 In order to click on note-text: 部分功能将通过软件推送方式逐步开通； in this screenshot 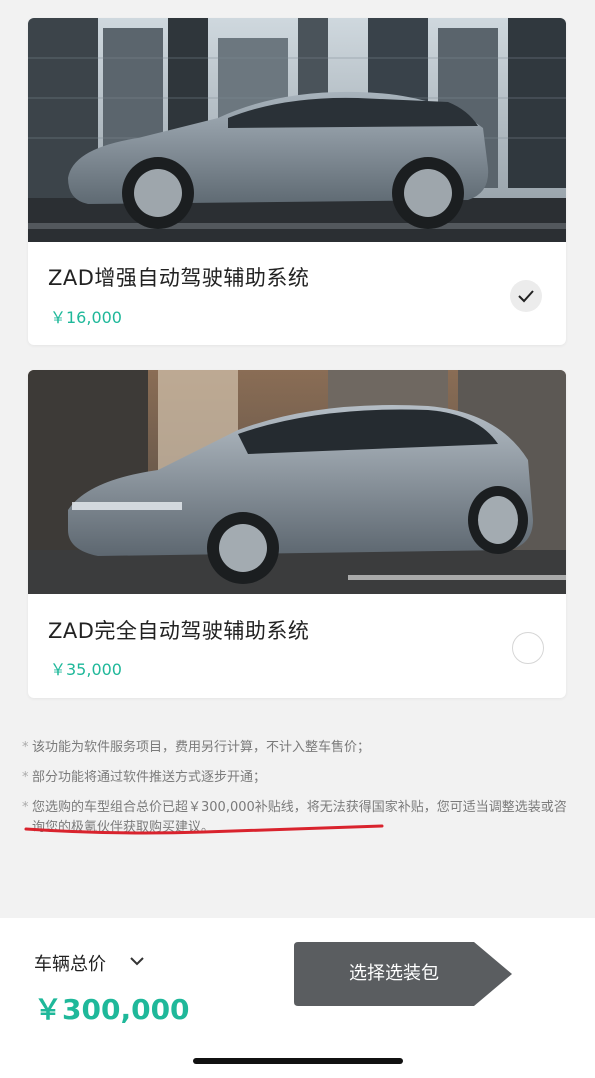, I will do `click(149, 777)`.